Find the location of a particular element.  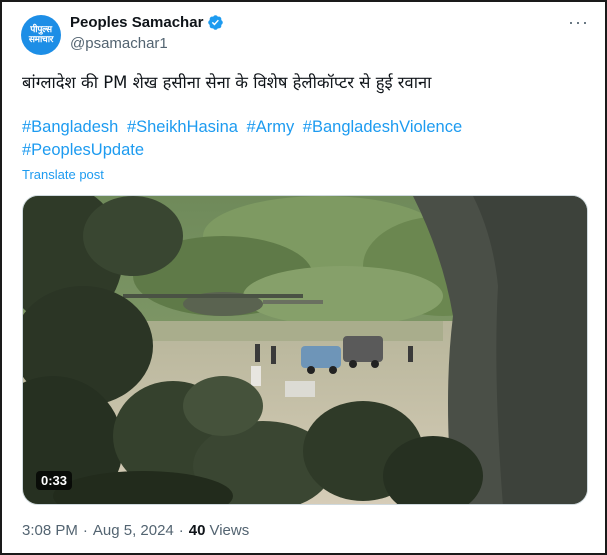

video-duration-badge: 0:33 is located at coordinates (54, 480).